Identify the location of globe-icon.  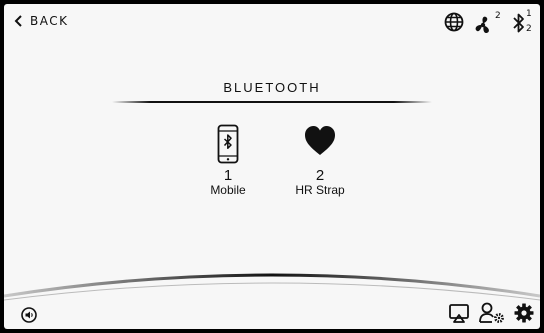
(454, 24).